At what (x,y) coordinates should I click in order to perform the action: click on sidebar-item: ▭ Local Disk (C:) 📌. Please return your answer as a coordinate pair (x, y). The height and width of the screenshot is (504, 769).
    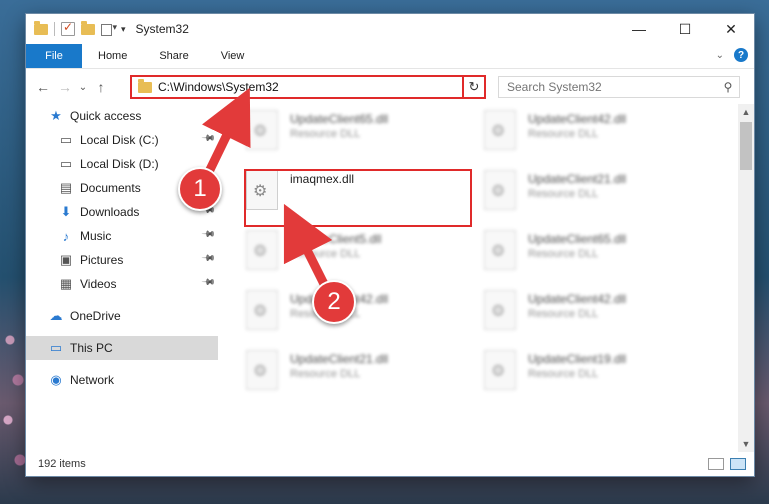
    Looking at the image, I should click on (122, 140).